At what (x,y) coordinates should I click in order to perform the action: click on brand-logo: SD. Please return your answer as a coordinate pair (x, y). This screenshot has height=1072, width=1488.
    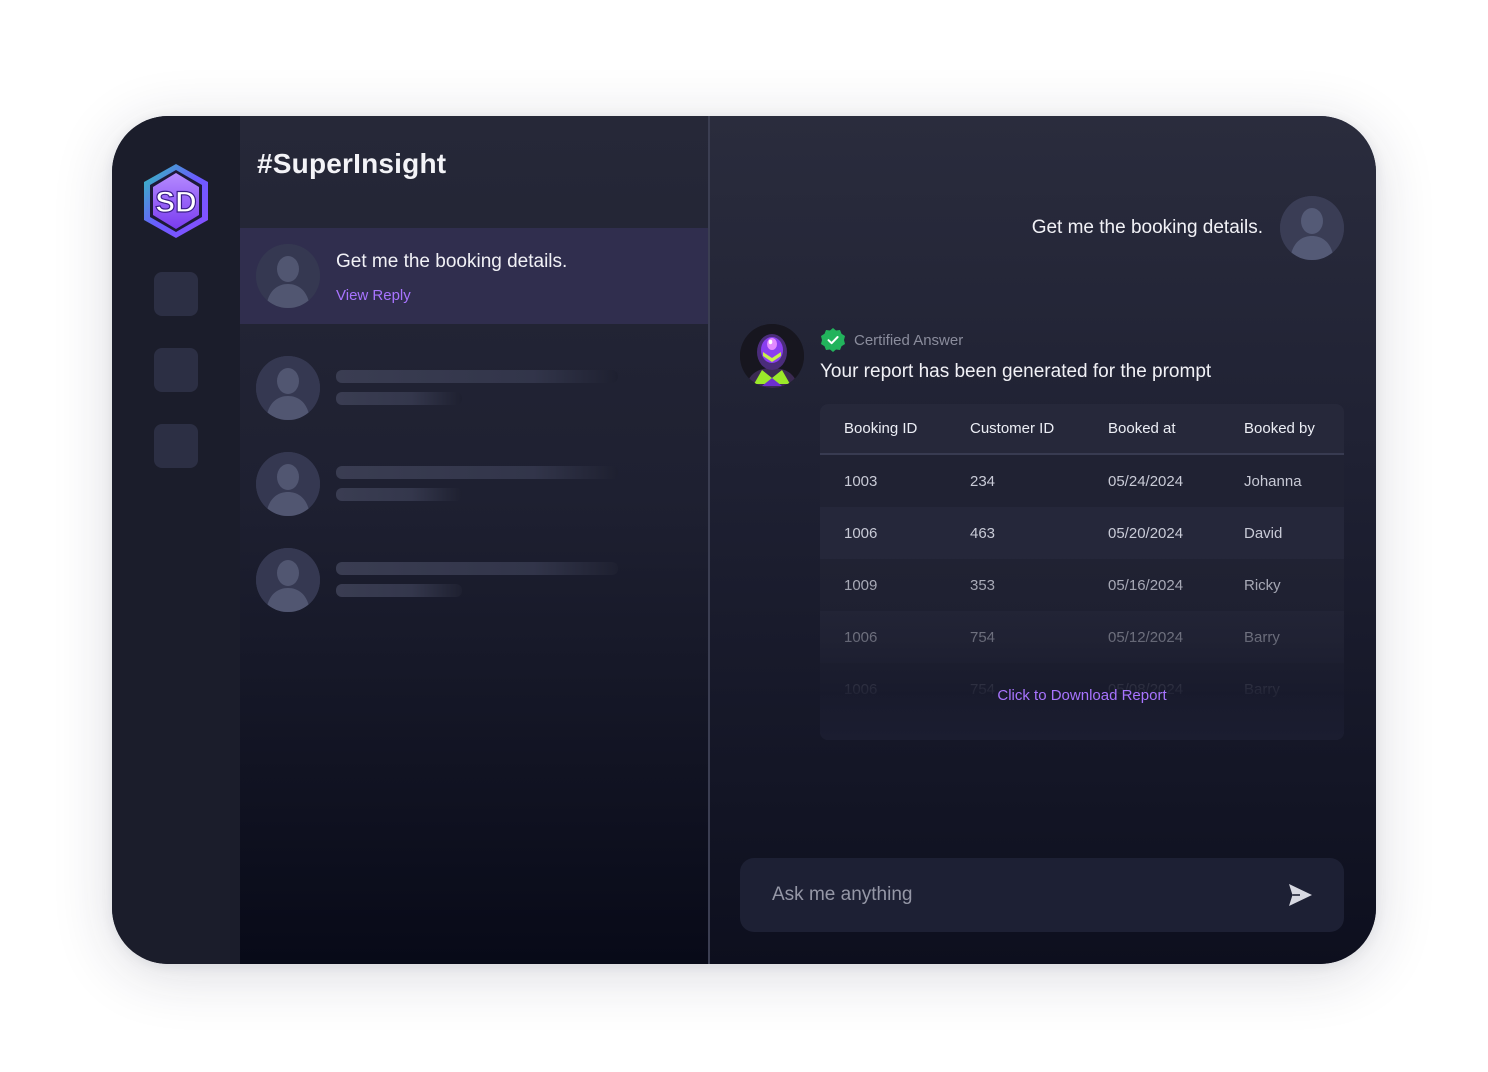
    Looking at the image, I should click on (176, 201).